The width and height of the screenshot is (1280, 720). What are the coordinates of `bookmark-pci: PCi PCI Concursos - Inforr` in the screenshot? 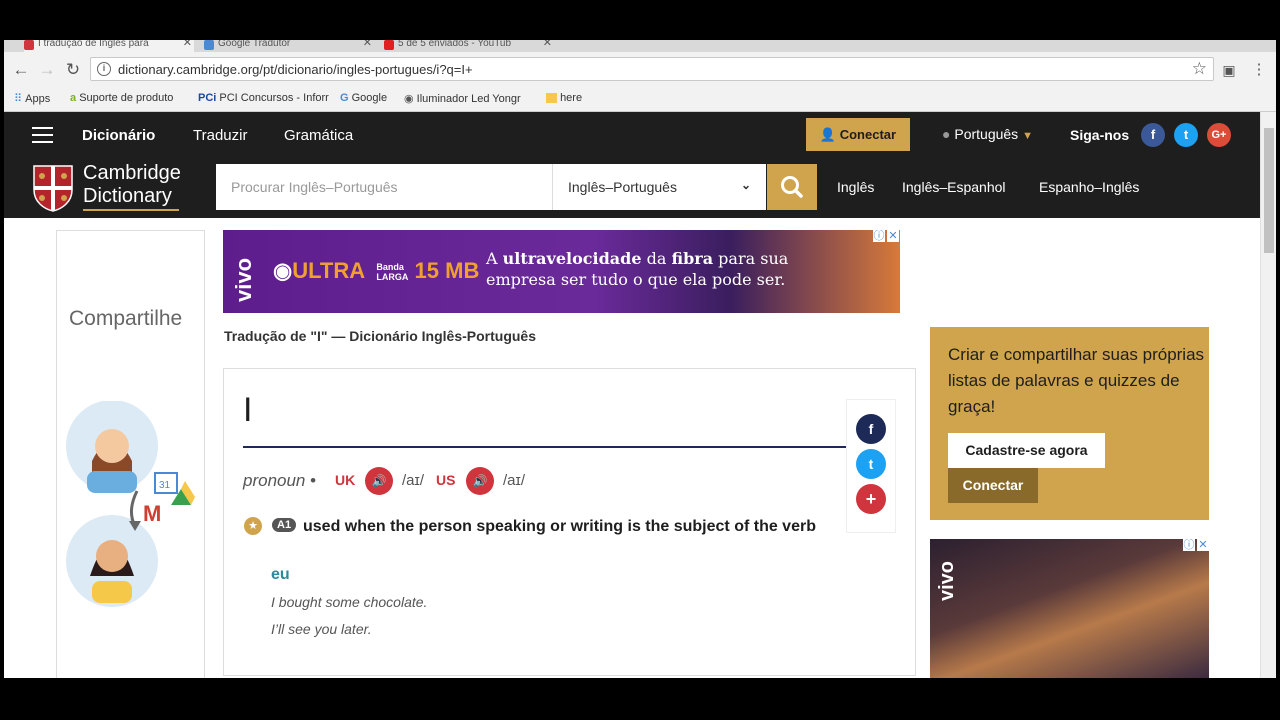 It's located at (263, 98).